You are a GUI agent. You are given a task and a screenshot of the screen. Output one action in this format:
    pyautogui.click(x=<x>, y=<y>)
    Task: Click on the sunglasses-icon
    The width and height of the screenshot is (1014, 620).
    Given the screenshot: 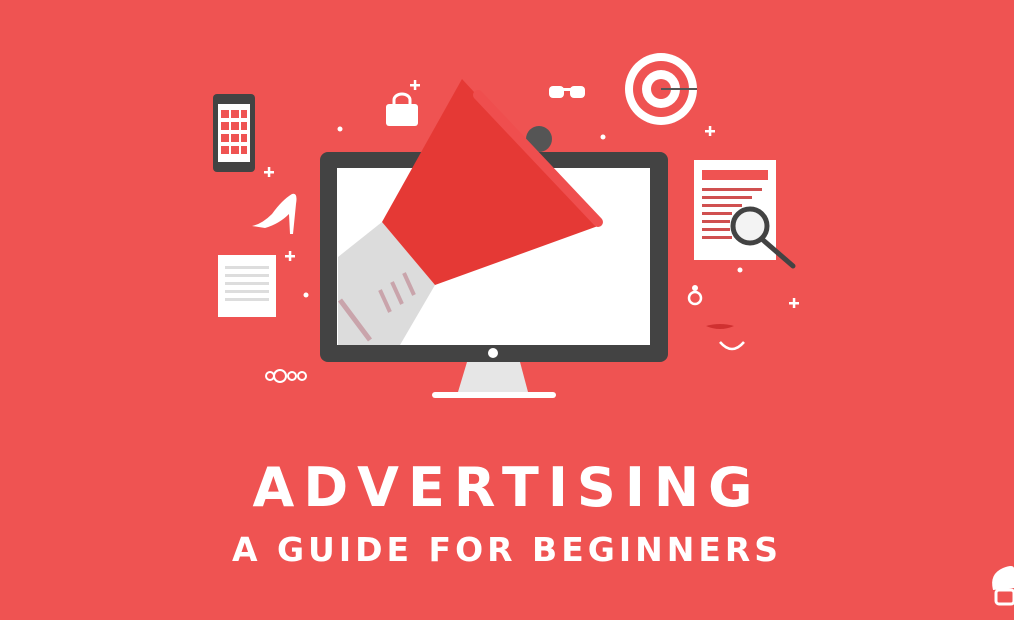 What is the action you would take?
    pyautogui.click(x=567, y=92)
    